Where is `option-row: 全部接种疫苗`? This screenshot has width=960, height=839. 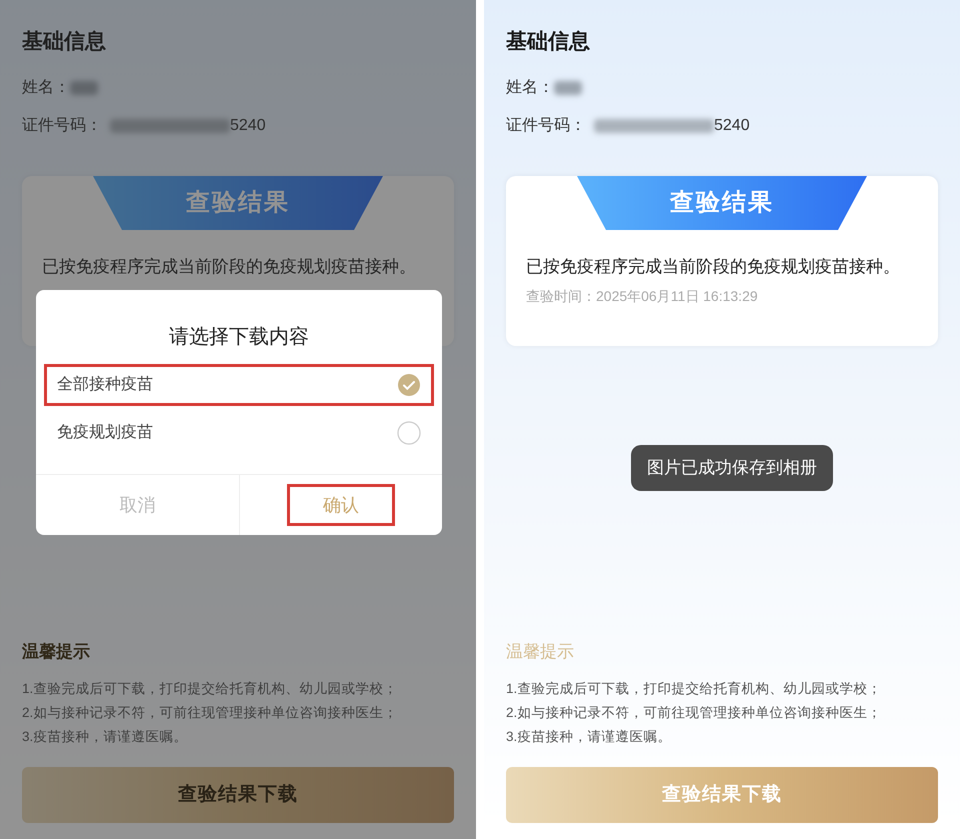 option-row: 全部接种疫苗 is located at coordinates (239, 385).